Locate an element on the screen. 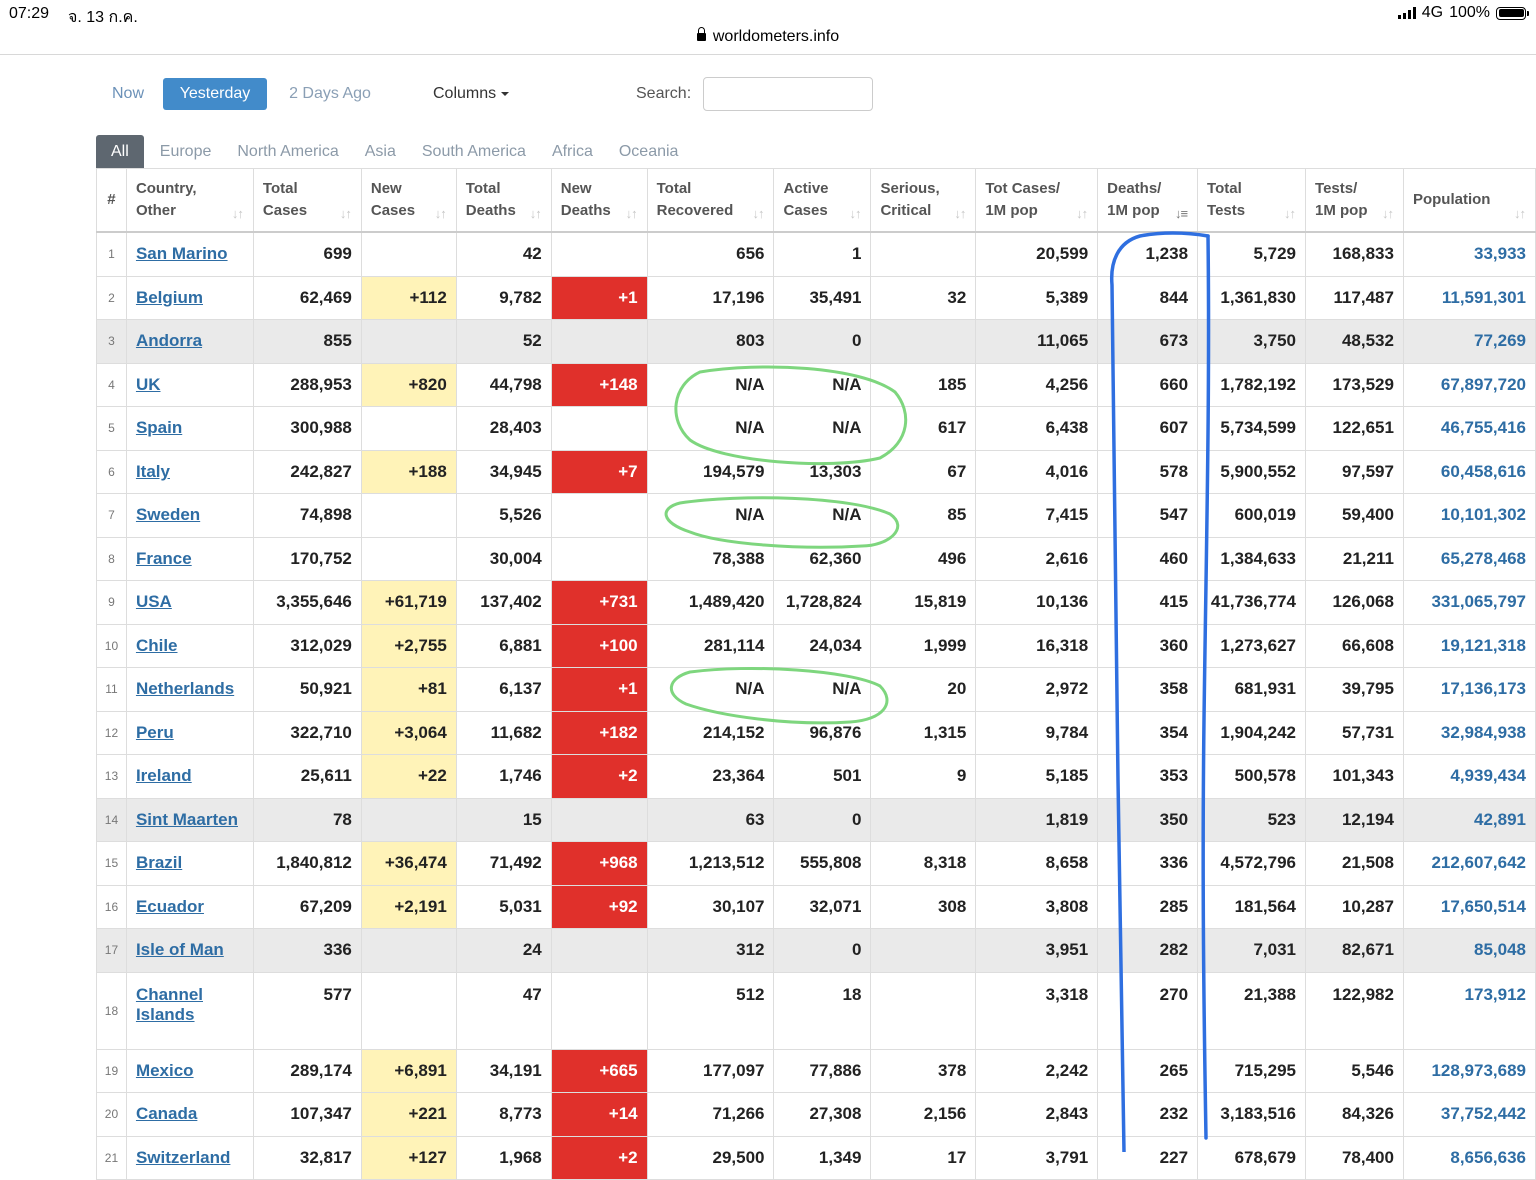  address-bar: worldometers.info is located at coordinates (768, 41).